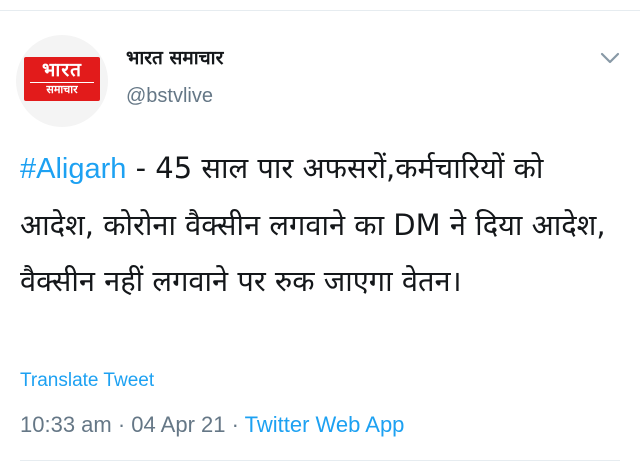  What do you see at coordinates (169, 96) in the screenshot?
I see `account-handle: @bstvlive` at bounding box center [169, 96].